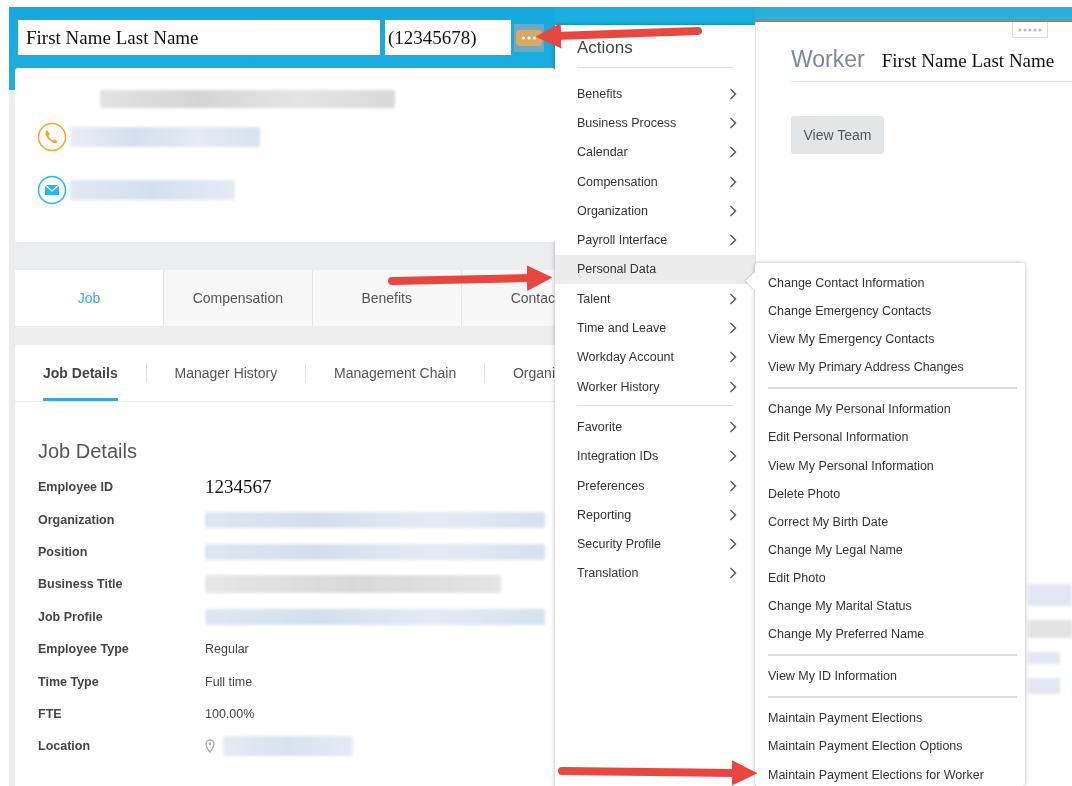 The width and height of the screenshot is (1072, 786). What do you see at coordinates (63, 551) in the screenshot?
I see `field-label: Position` at bounding box center [63, 551].